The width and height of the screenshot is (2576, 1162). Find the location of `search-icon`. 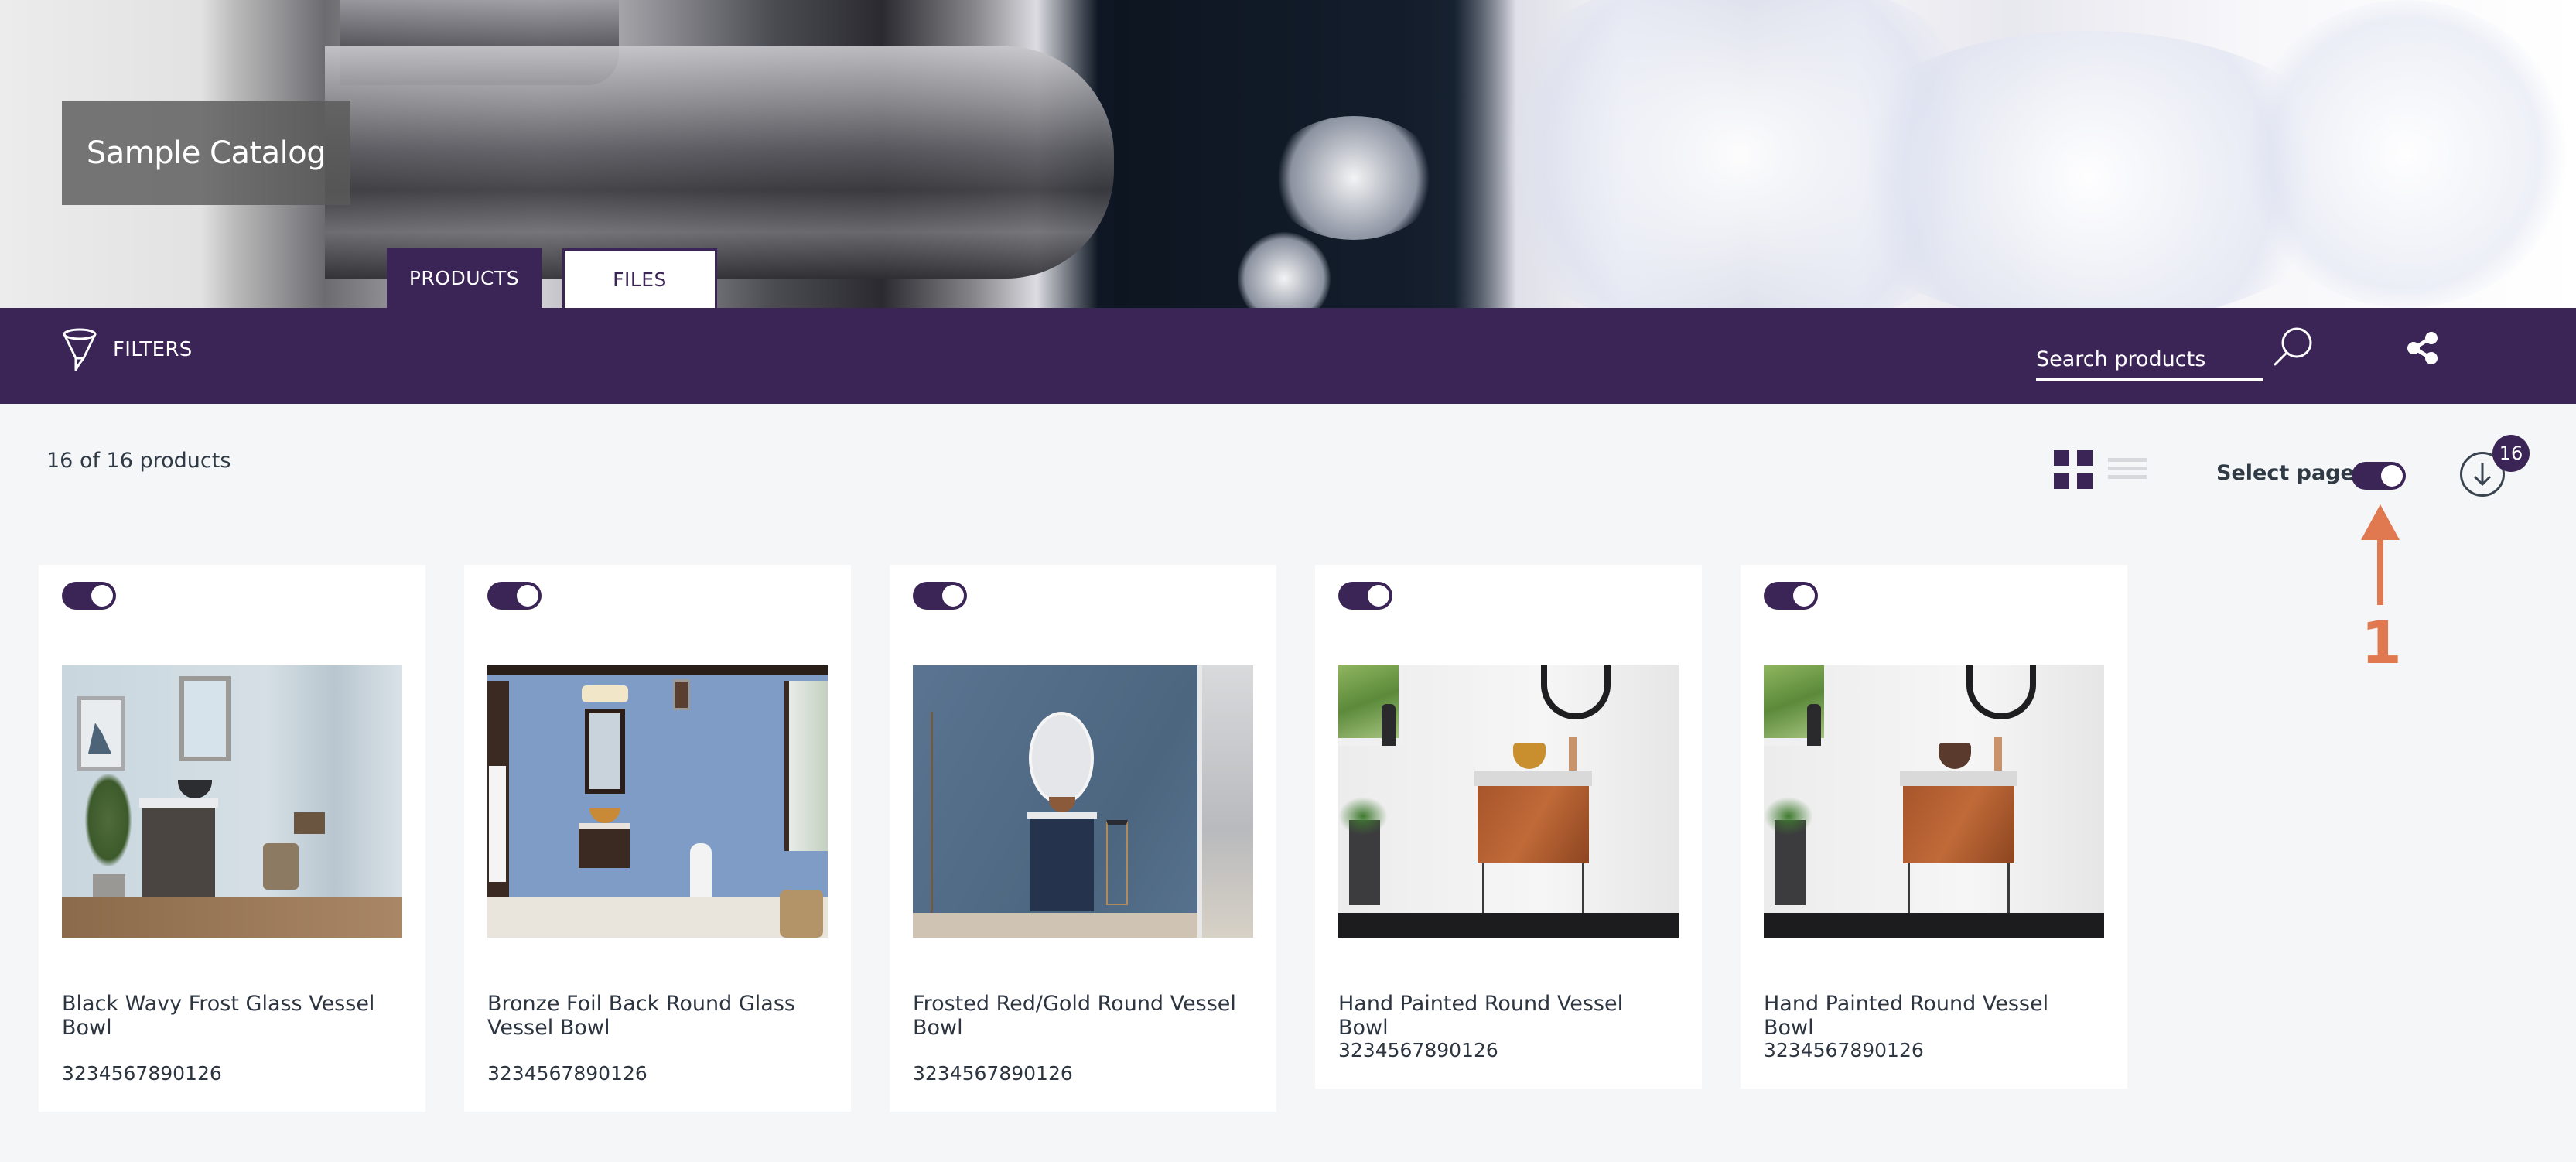

search-icon is located at coordinates (2293, 346).